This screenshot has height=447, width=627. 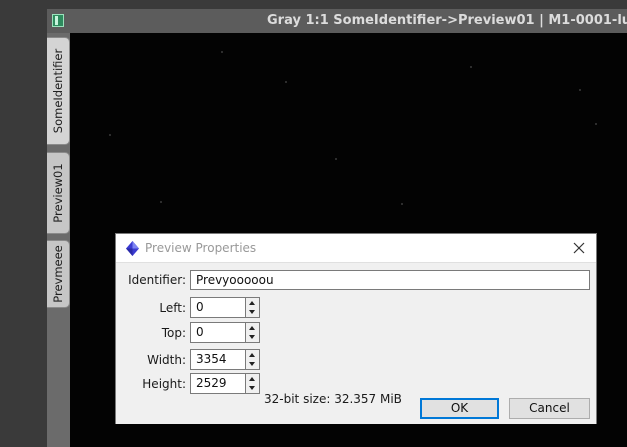 What do you see at coordinates (157, 280) in the screenshot?
I see `identifier-label: Identifier:` at bounding box center [157, 280].